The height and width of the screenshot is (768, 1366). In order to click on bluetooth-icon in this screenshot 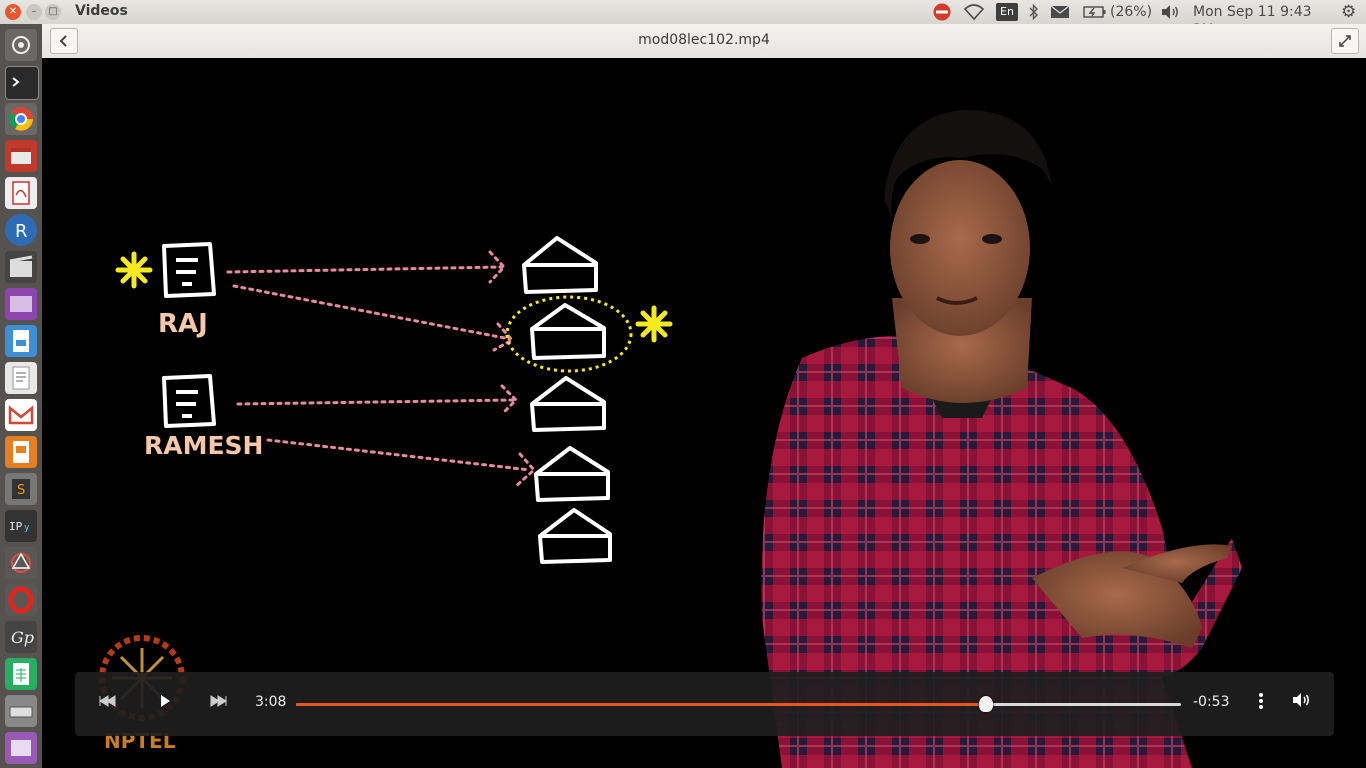, I will do `click(1034, 12)`.